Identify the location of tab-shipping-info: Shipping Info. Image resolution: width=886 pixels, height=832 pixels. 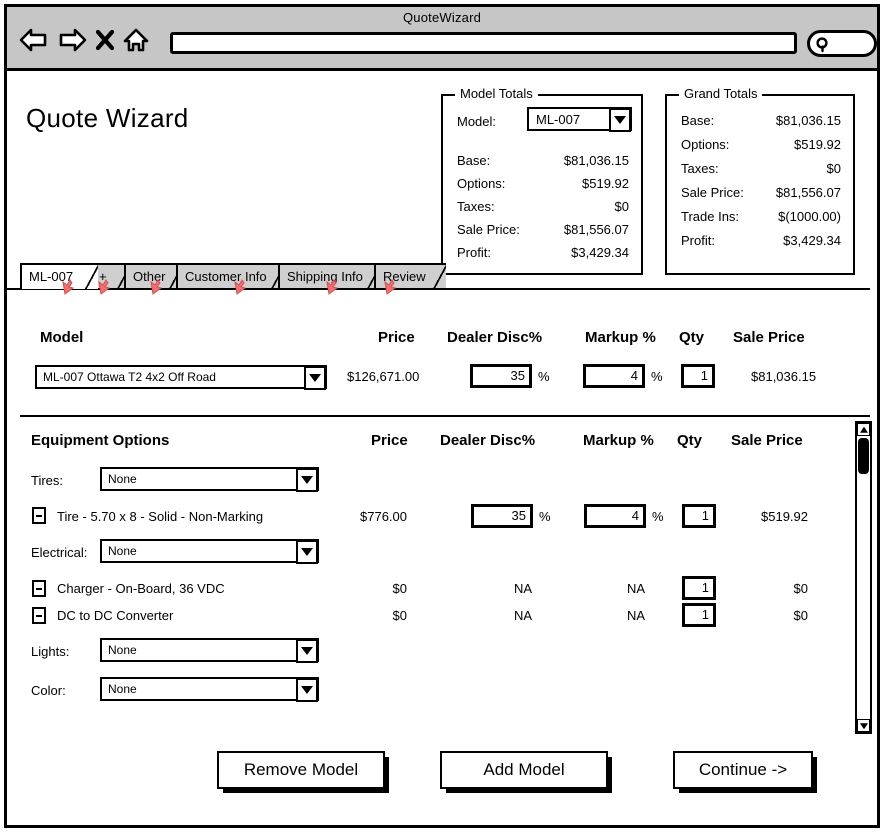
(329, 276).